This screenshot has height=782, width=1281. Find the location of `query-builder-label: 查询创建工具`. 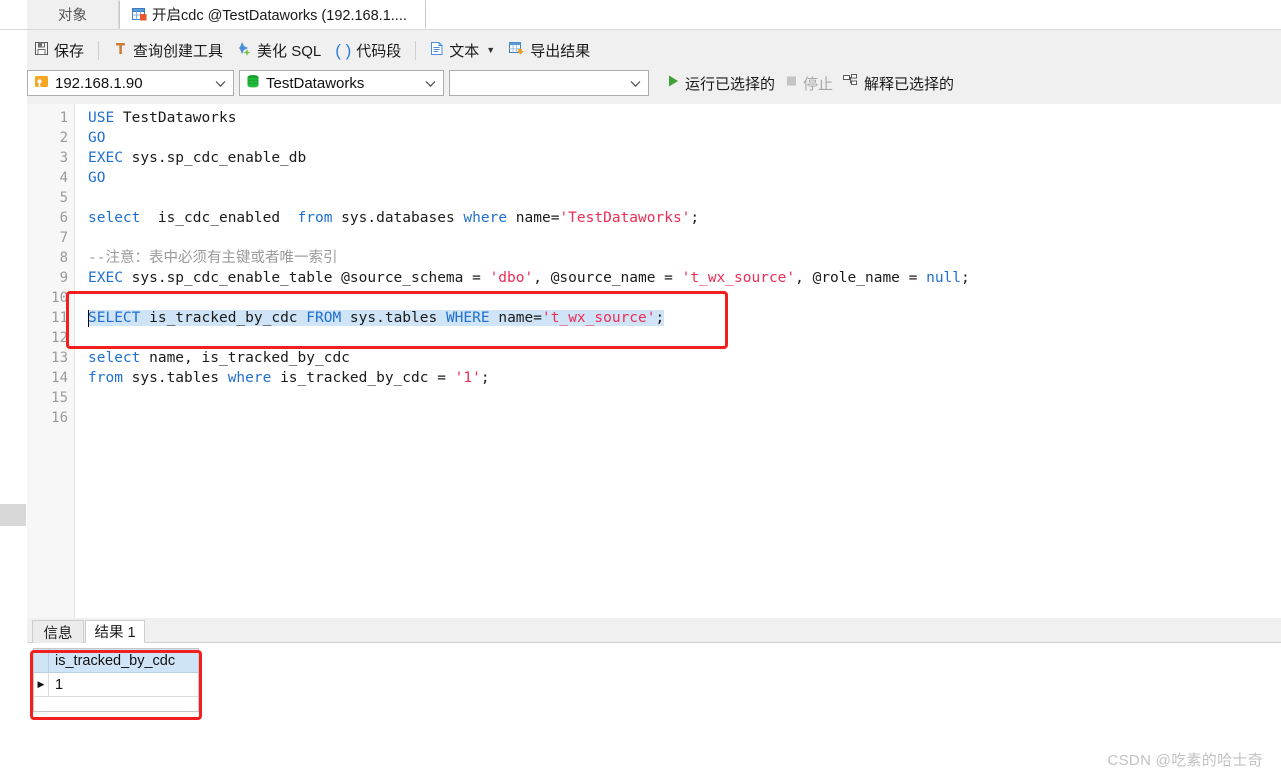

query-builder-label: 查询创建工具 is located at coordinates (178, 51).